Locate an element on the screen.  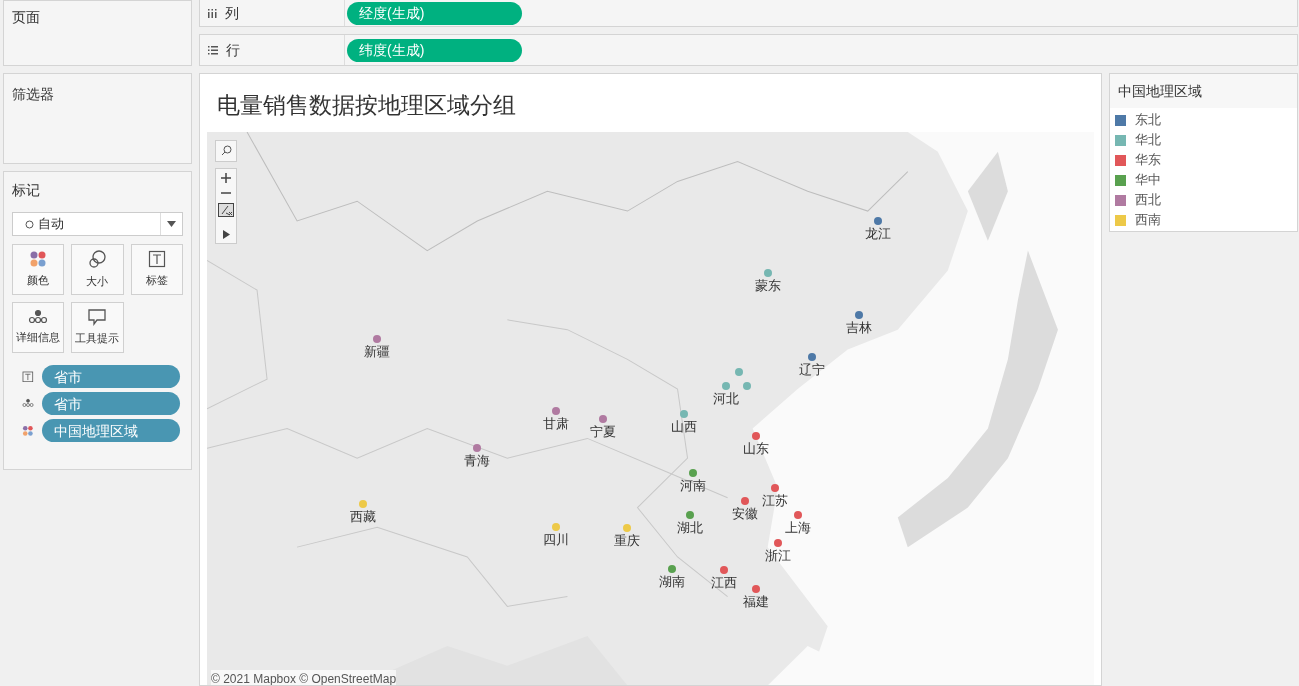
columns-icon is located at coordinates (212, 13).